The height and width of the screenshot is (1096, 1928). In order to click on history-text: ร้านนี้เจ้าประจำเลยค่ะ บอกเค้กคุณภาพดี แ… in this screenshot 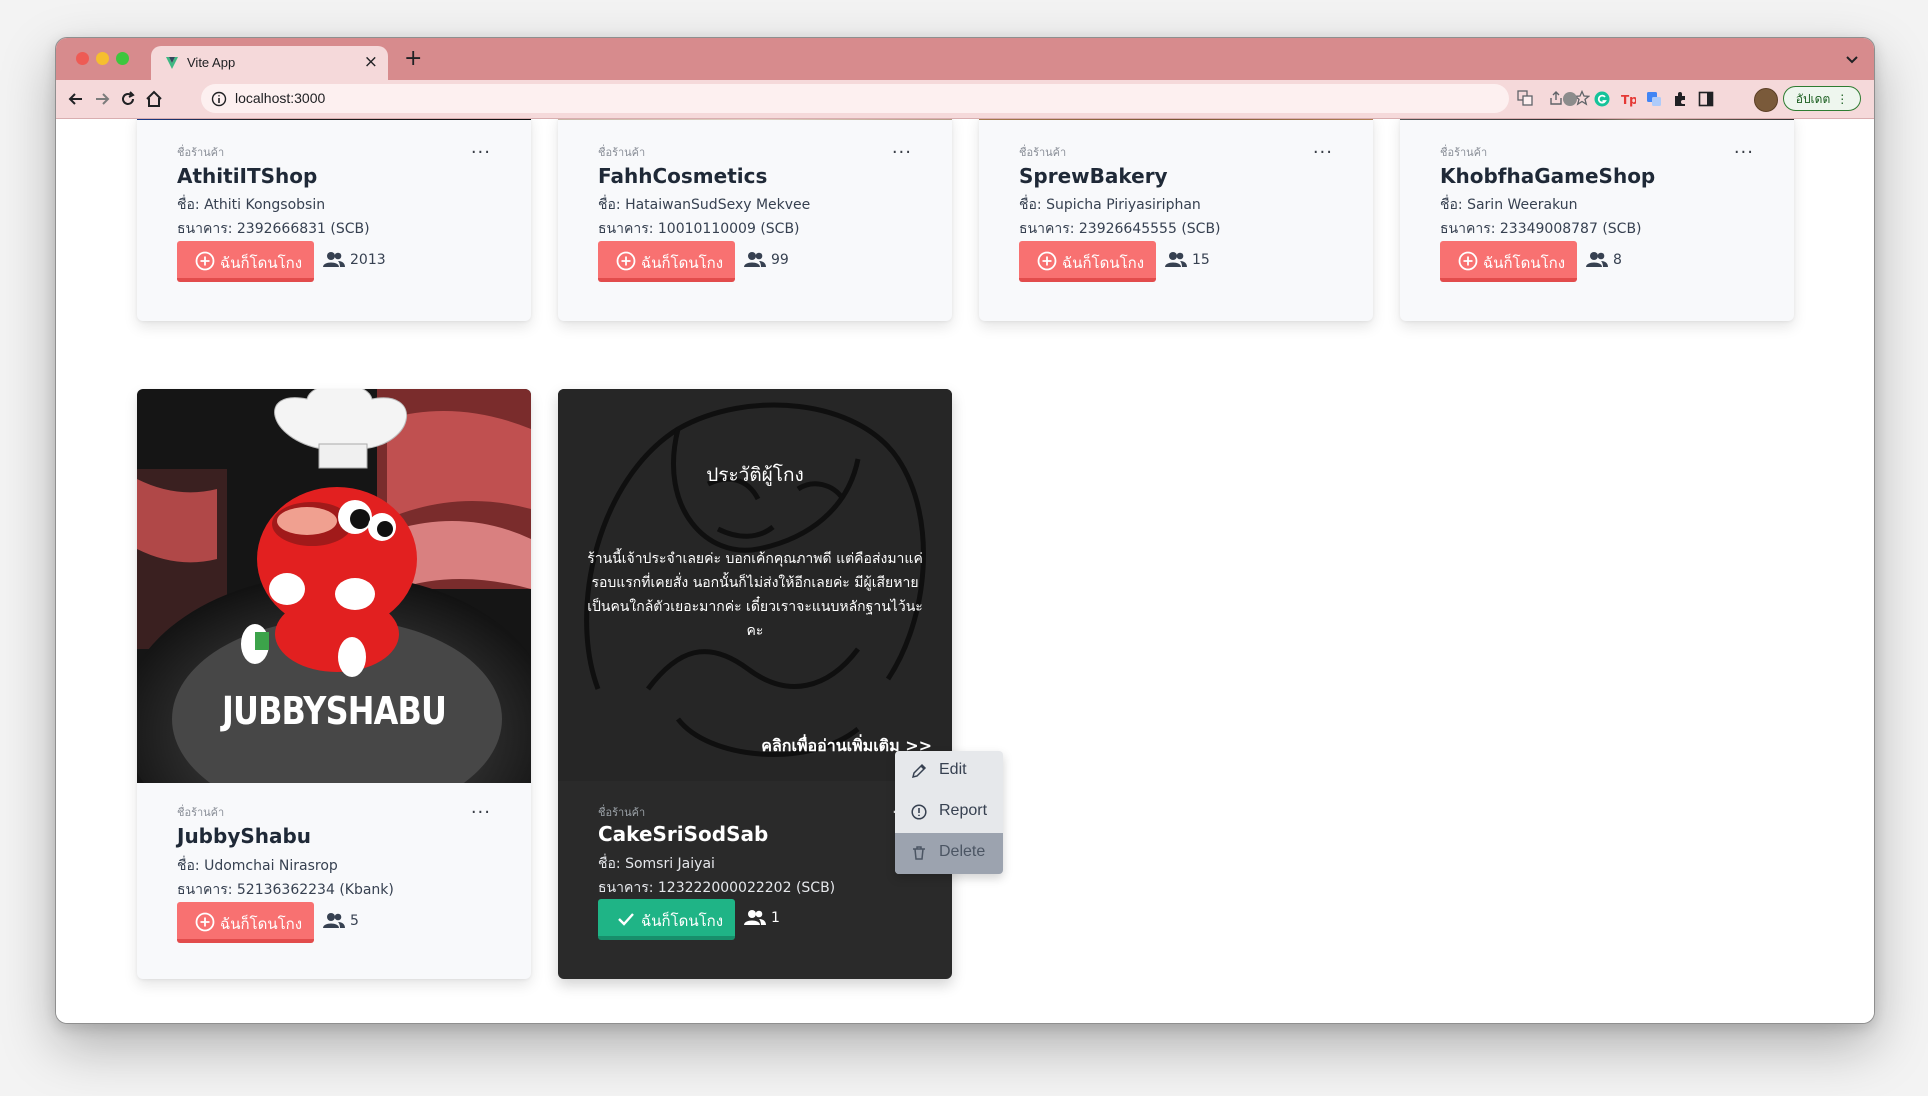, I will do `click(755, 595)`.